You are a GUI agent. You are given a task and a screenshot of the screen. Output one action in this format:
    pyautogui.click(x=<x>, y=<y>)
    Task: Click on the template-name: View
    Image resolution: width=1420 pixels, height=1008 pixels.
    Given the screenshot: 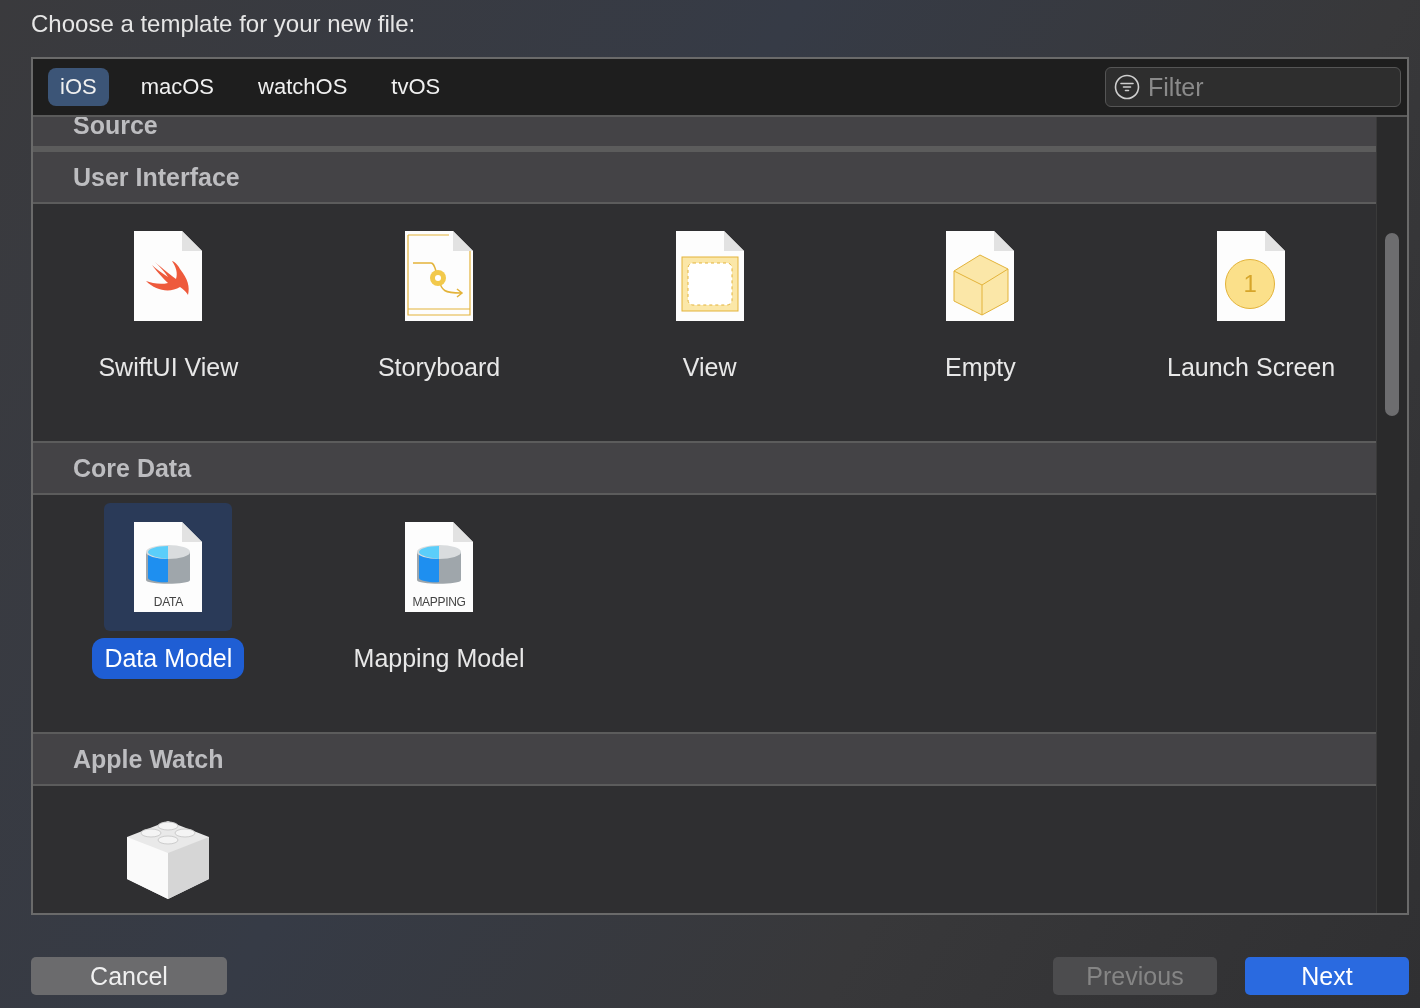 What is the action you would take?
    pyautogui.click(x=709, y=367)
    